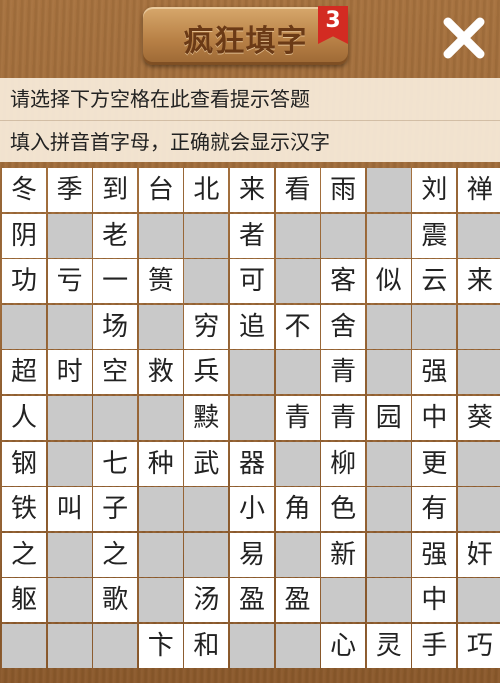  Describe the element at coordinates (69, 190) in the screenshot. I see `grid-cell: 季` at that location.